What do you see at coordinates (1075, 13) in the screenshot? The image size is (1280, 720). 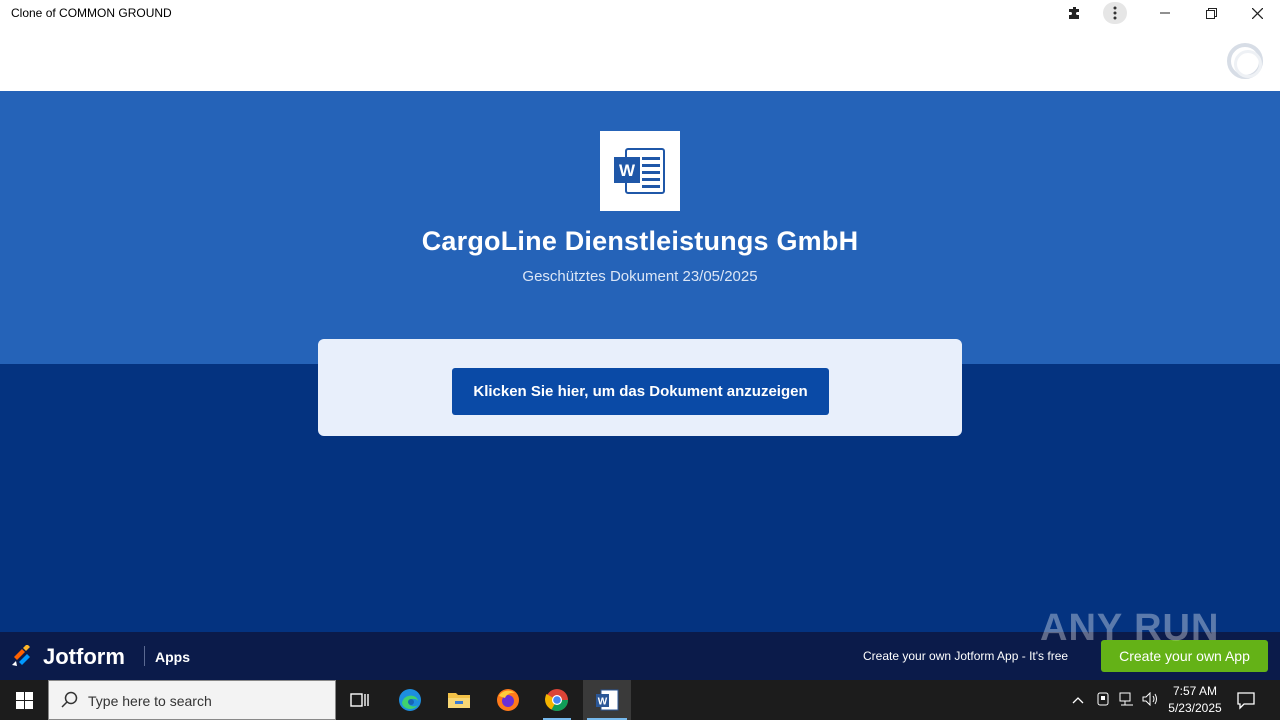 I see `extensions-puzzle-icon` at bounding box center [1075, 13].